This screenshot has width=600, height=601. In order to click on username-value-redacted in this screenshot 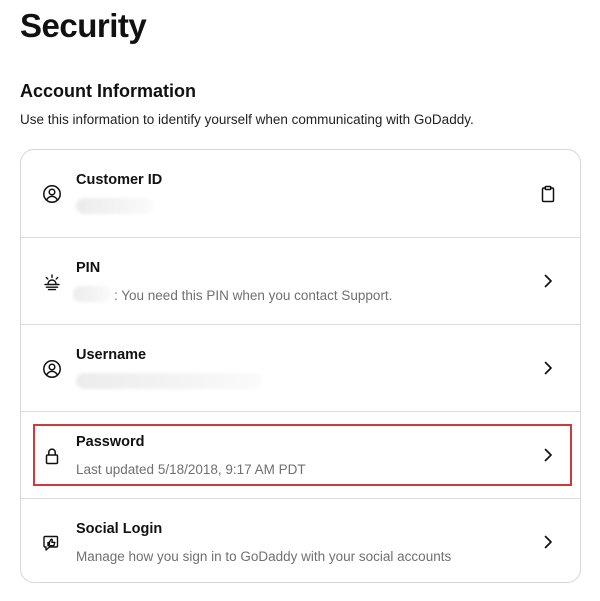, I will do `click(169, 381)`.